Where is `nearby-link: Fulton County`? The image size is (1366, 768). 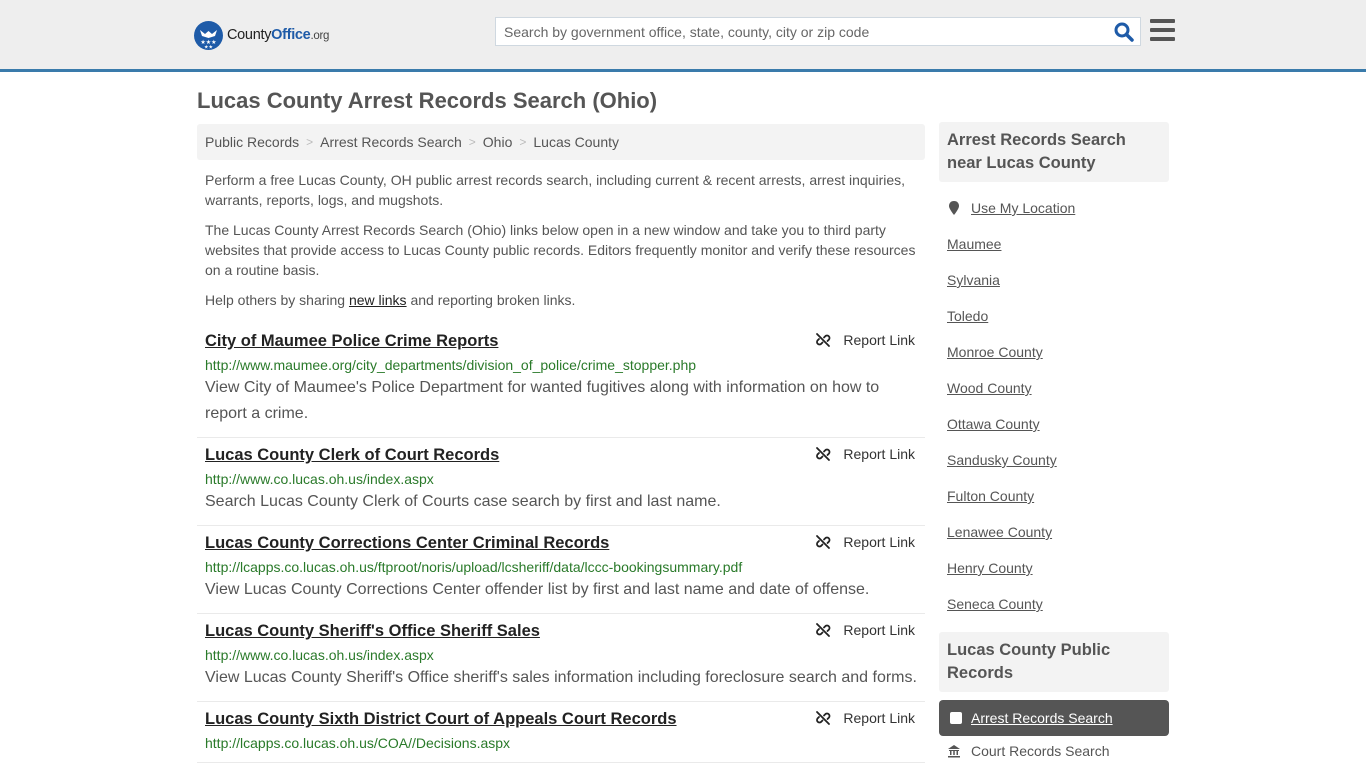 nearby-link: Fulton County is located at coordinates (990, 496).